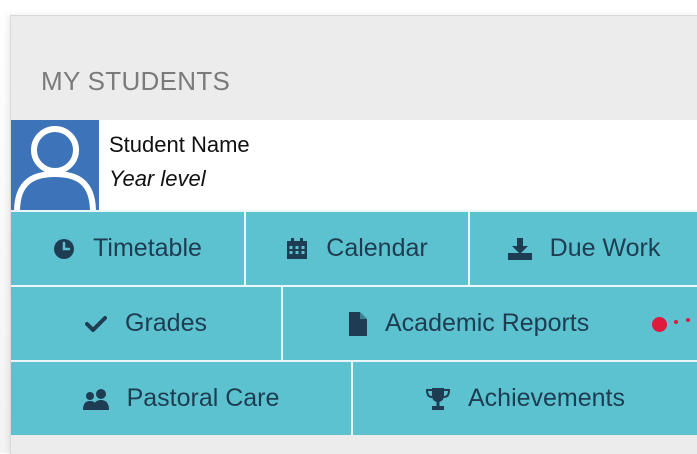 The width and height of the screenshot is (697, 454). I want to click on notification-badge, so click(659, 324).